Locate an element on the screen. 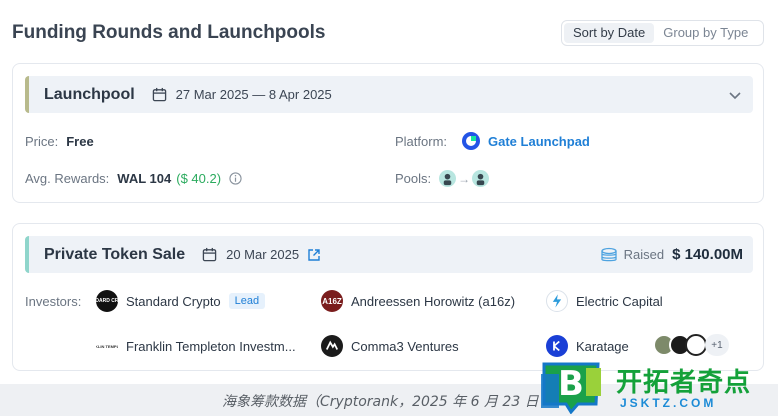 Image resolution: width=778 pixels, height=416 pixels. arrow-right-icon: → is located at coordinates (464, 178).